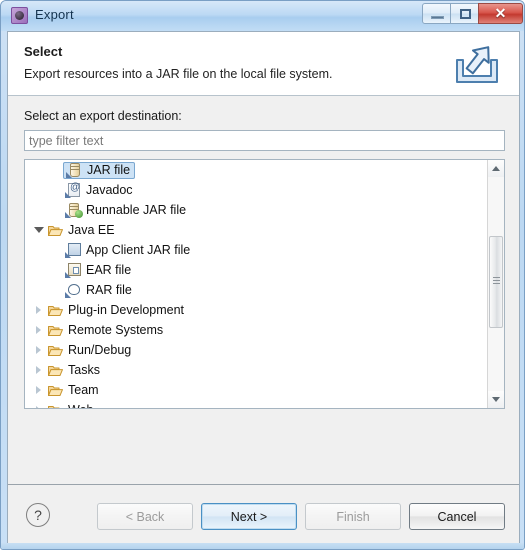  What do you see at coordinates (255, 390) in the screenshot?
I see `tree-row: Team` at bounding box center [255, 390].